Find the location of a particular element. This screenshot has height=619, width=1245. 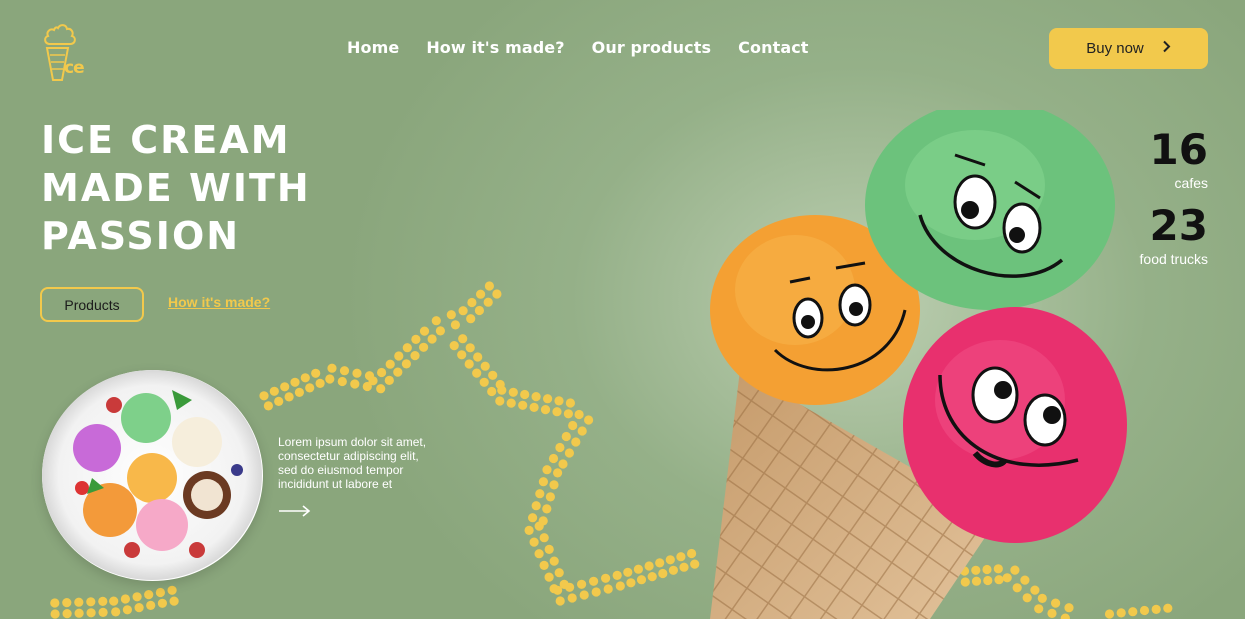

hero-title-line-1: ICE CREAM is located at coordinates (166, 140).